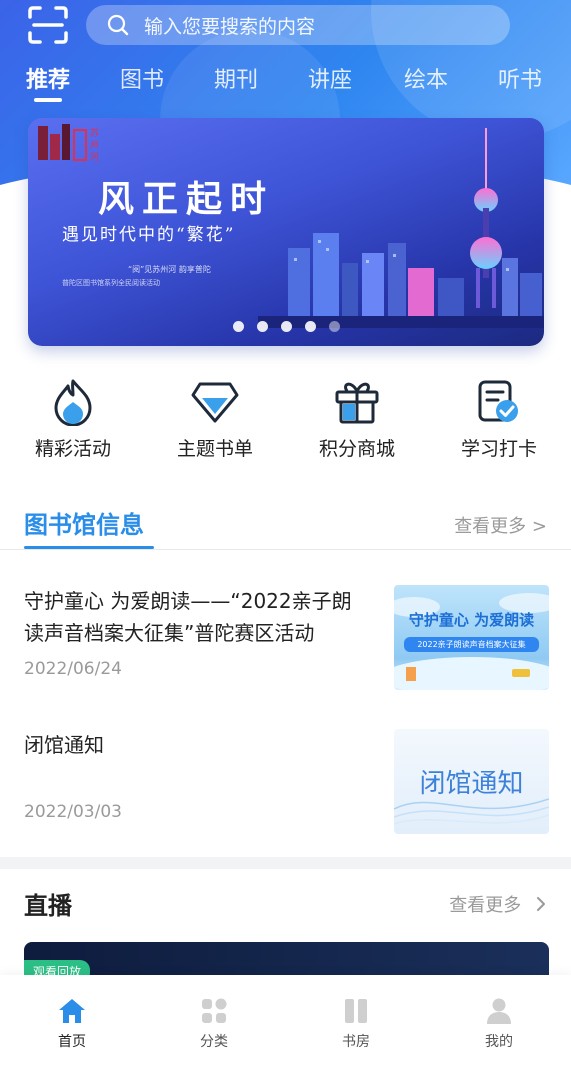  I want to click on banner-caption-1: “阅”见苏州河 韵享普陀, so click(169, 269).